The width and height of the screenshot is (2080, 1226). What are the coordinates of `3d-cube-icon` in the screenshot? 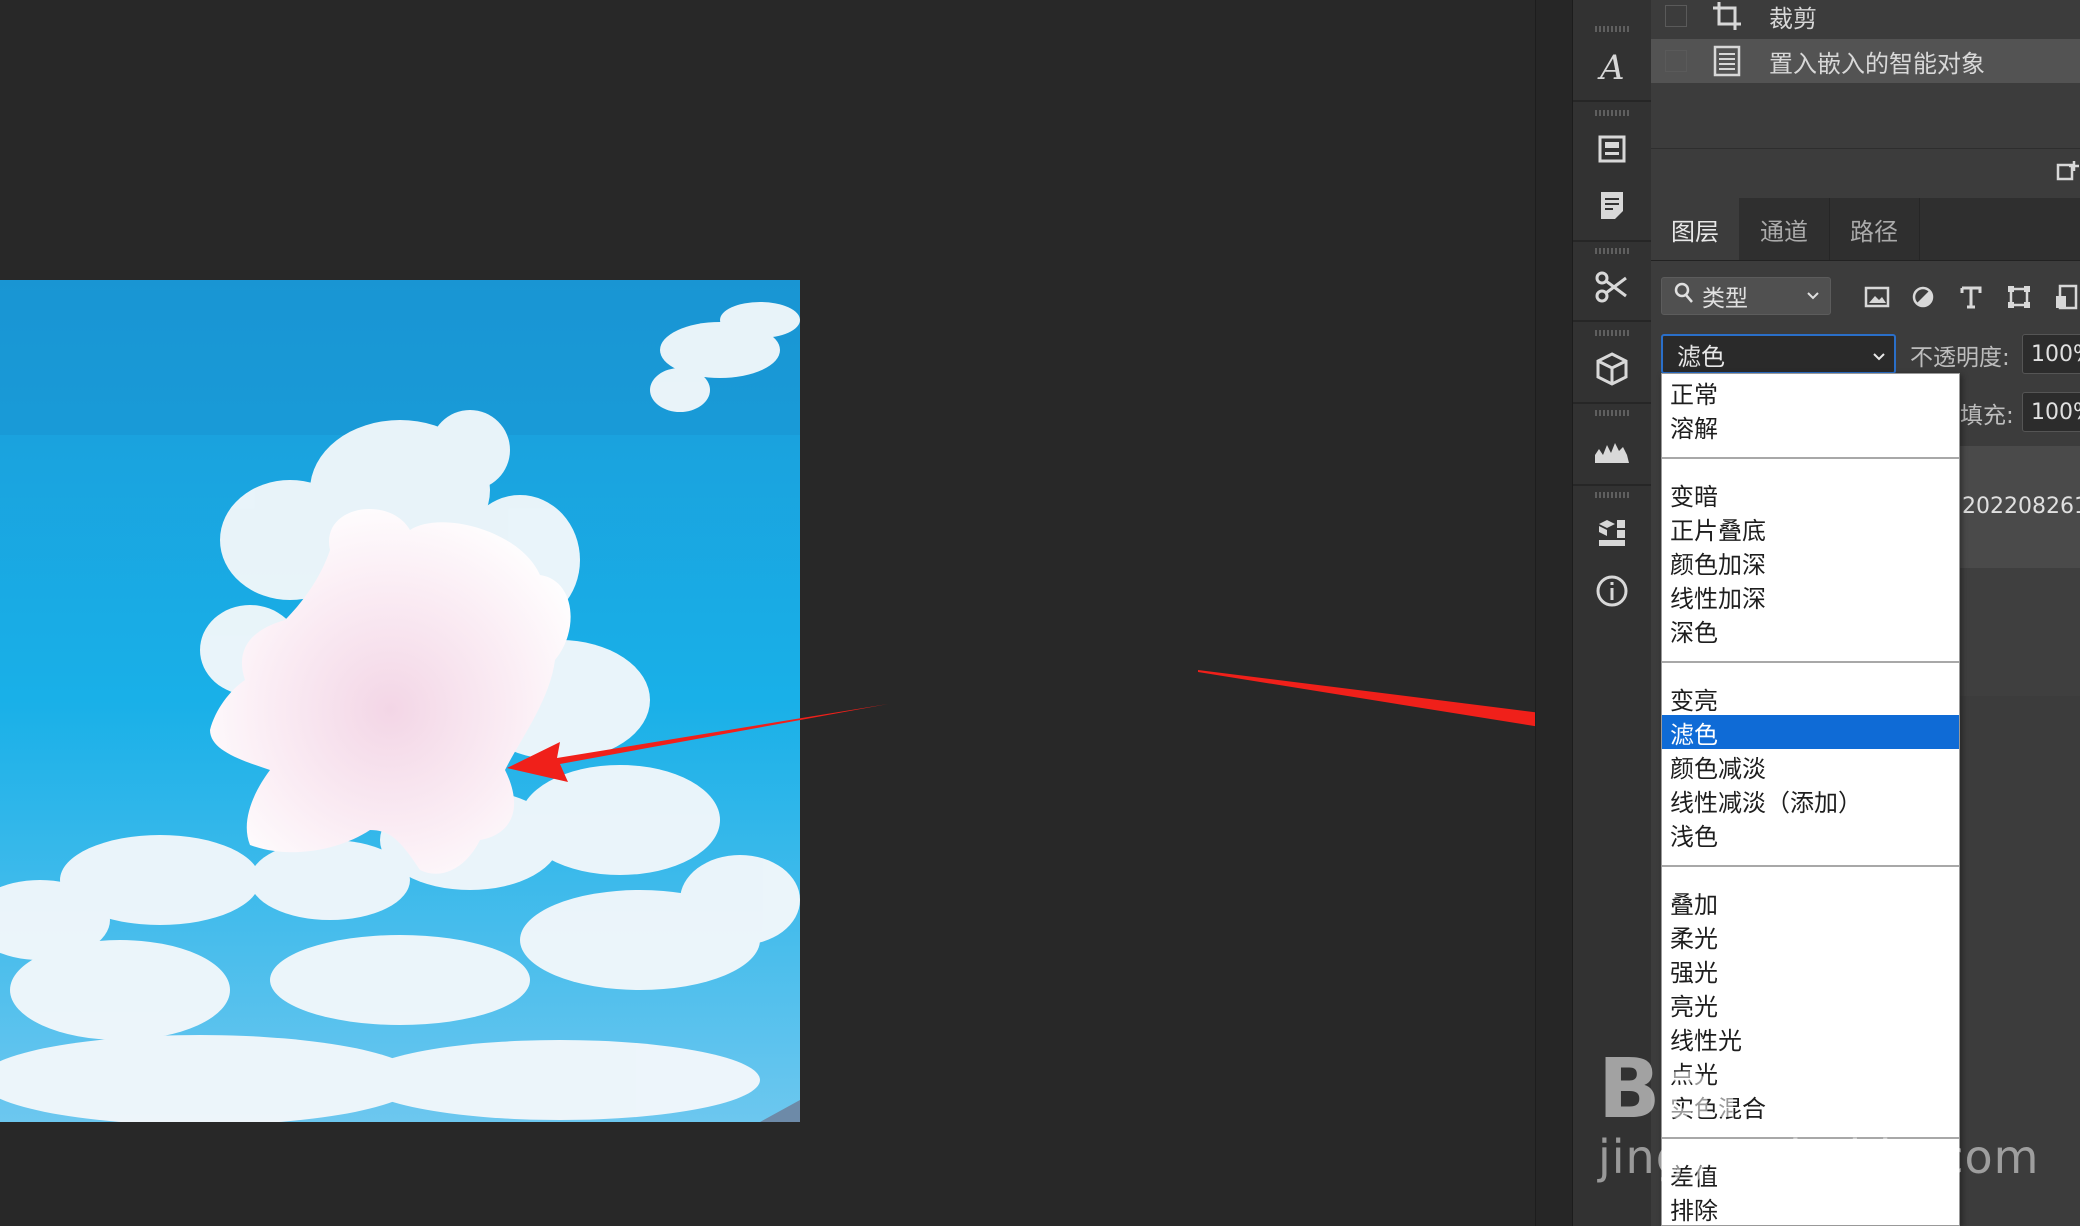 It's located at (1612, 369).